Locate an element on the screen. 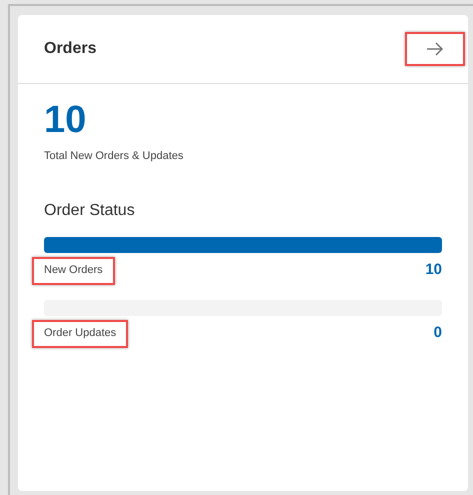  total-caption: Total New Orders & Updates is located at coordinates (114, 156).